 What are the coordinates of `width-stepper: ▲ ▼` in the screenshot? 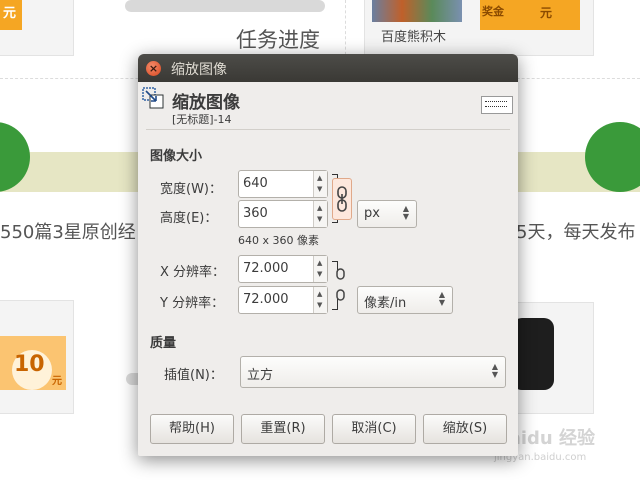 It's located at (320, 184).